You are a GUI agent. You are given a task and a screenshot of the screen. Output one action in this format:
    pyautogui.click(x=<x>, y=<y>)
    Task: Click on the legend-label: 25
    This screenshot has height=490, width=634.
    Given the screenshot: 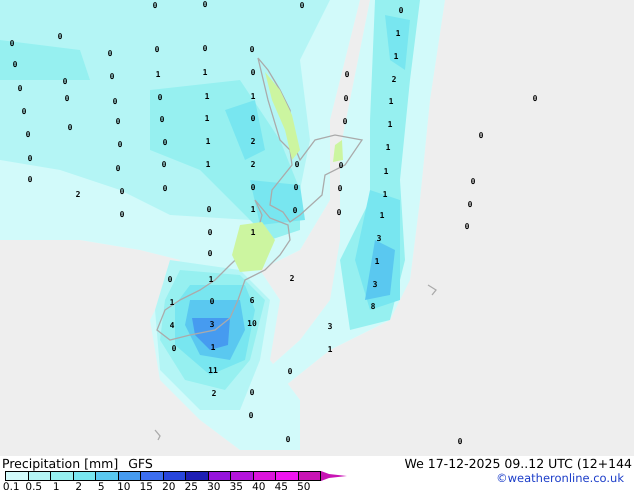 What is the action you would take?
    pyautogui.click(x=191, y=485)
    